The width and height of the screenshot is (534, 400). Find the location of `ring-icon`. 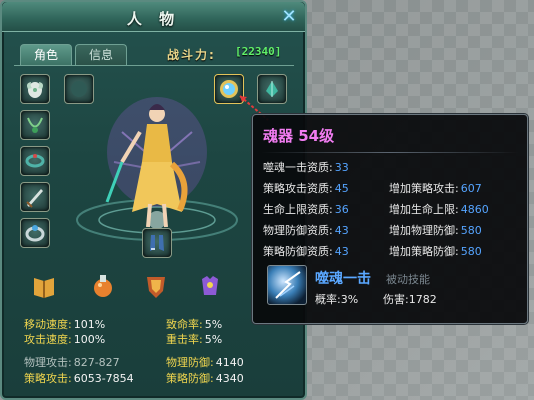

ring-icon is located at coordinates (35, 233).